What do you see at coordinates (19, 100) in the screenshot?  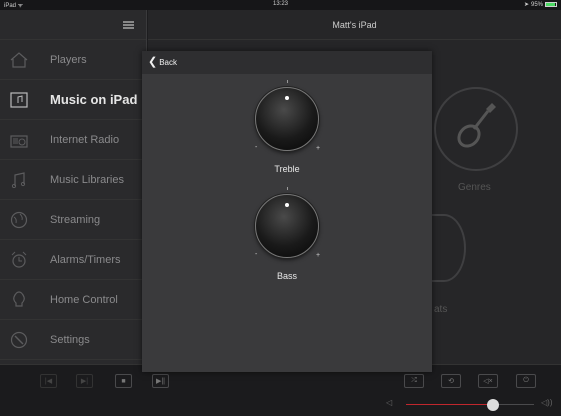 I see `music-note-icon` at bounding box center [19, 100].